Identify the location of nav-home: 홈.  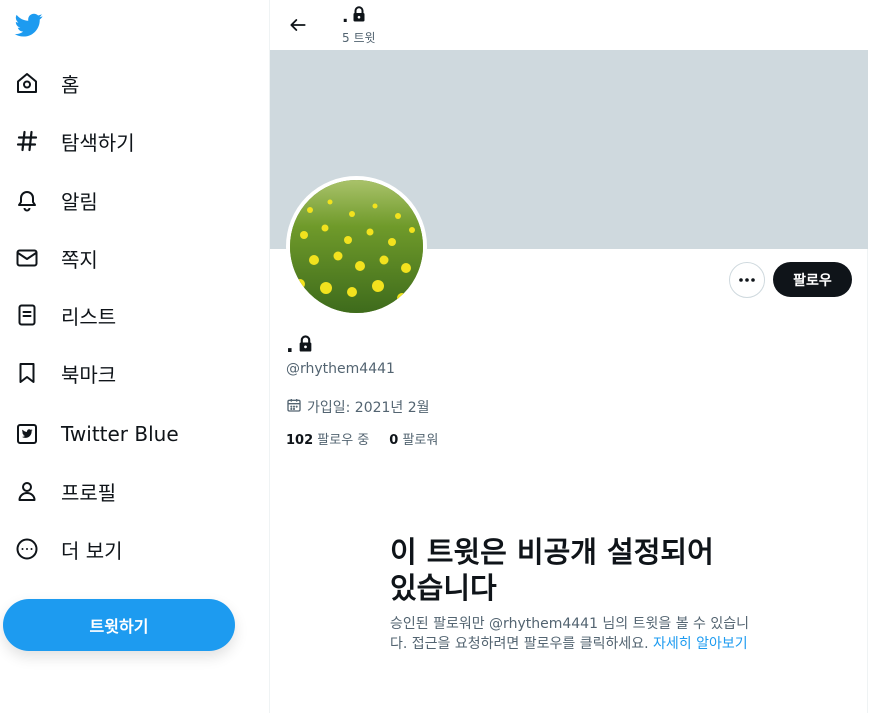
(39, 83).